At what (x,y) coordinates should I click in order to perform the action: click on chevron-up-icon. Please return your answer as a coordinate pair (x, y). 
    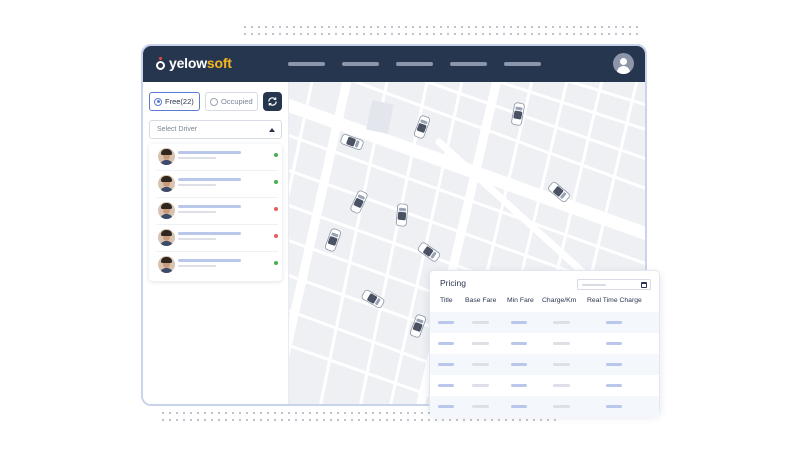
    Looking at the image, I should click on (272, 130).